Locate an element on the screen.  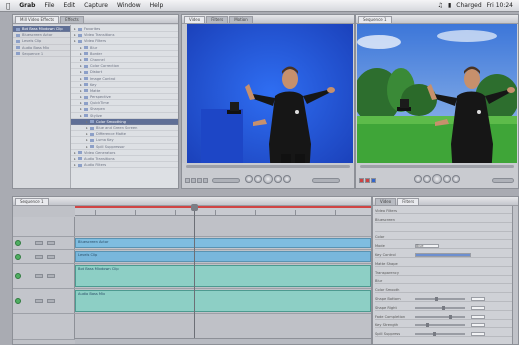
key-control-popup is located at coordinates (443, 255).